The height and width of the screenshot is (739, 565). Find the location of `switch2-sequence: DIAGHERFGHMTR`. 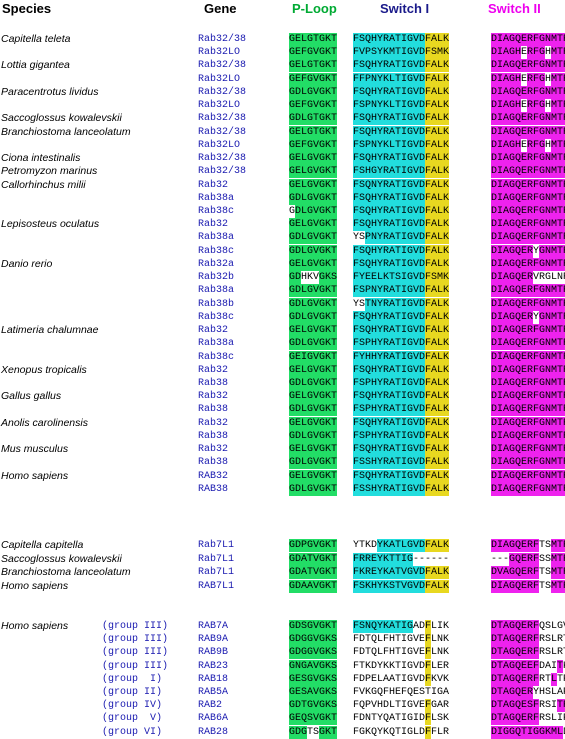

switch2-sequence: DIAGHERFGHMTR is located at coordinates (528, 145).